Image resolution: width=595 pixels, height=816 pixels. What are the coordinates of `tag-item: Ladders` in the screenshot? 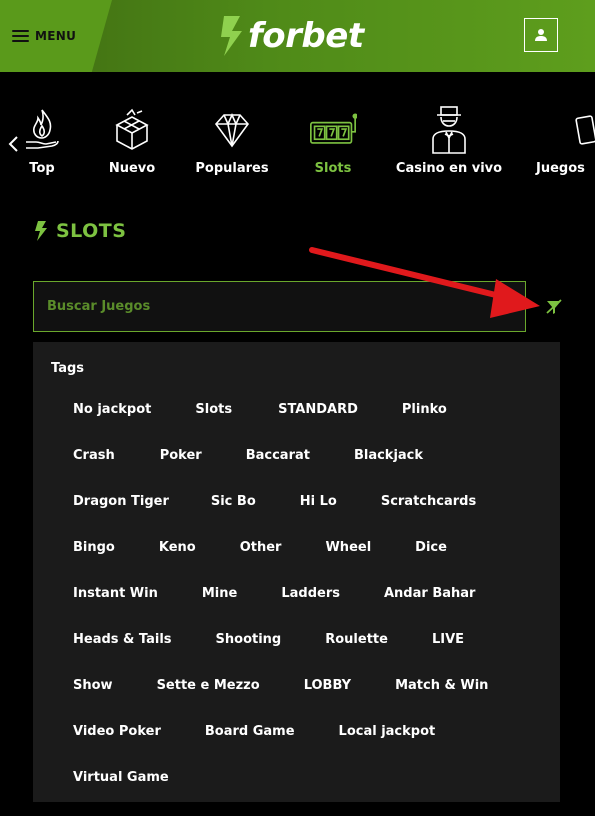 It's located at (310, 593).